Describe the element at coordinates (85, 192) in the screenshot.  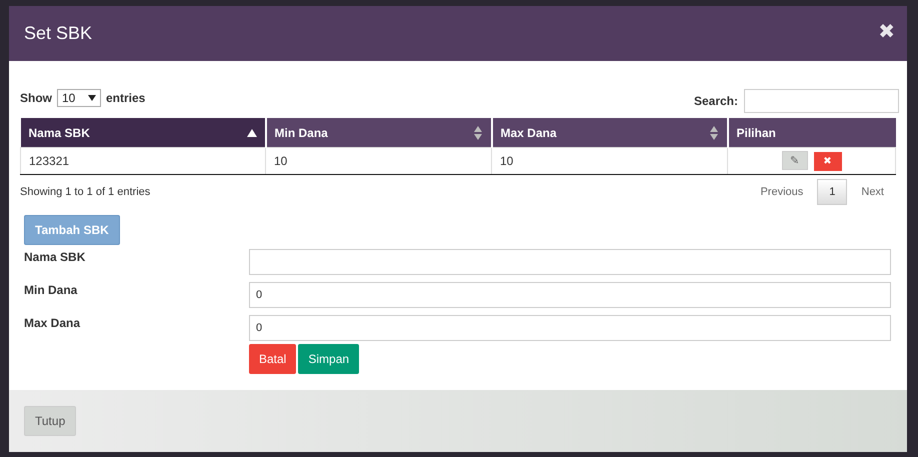
I see `table-info: Showing 1 to 1 of 1 entries` at that location.